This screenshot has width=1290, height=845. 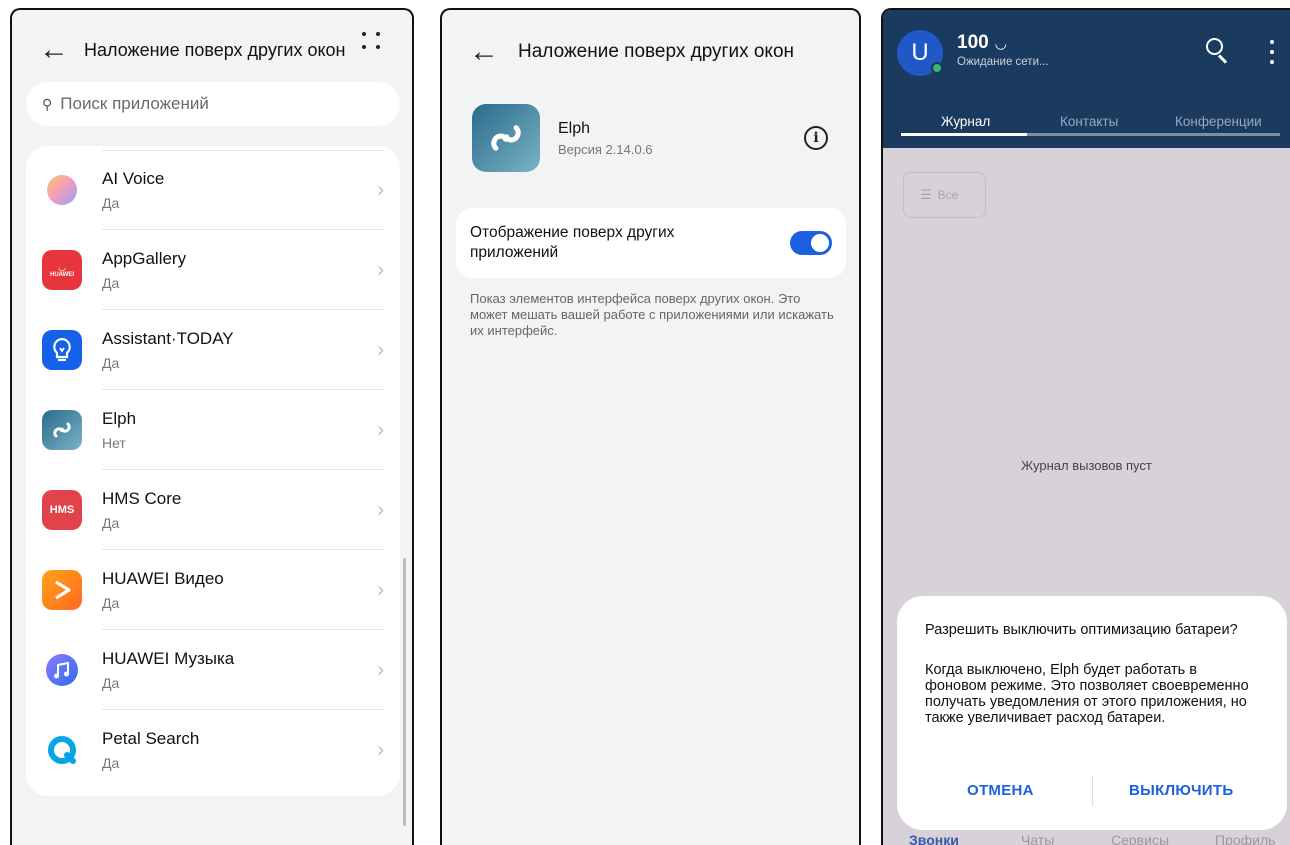 I want to click on tab-indicator, so click(x=1090, y=134).